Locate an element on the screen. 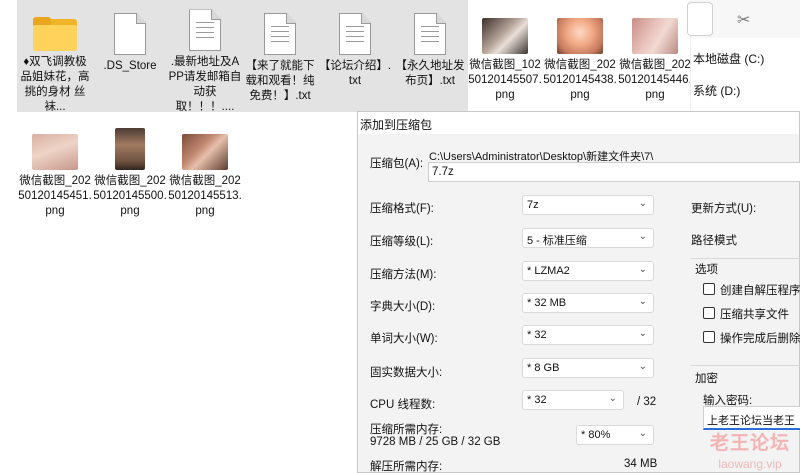  file-item-screenshot-2: 微信截图_20250120145438.png is located at coordinates (580, 56).